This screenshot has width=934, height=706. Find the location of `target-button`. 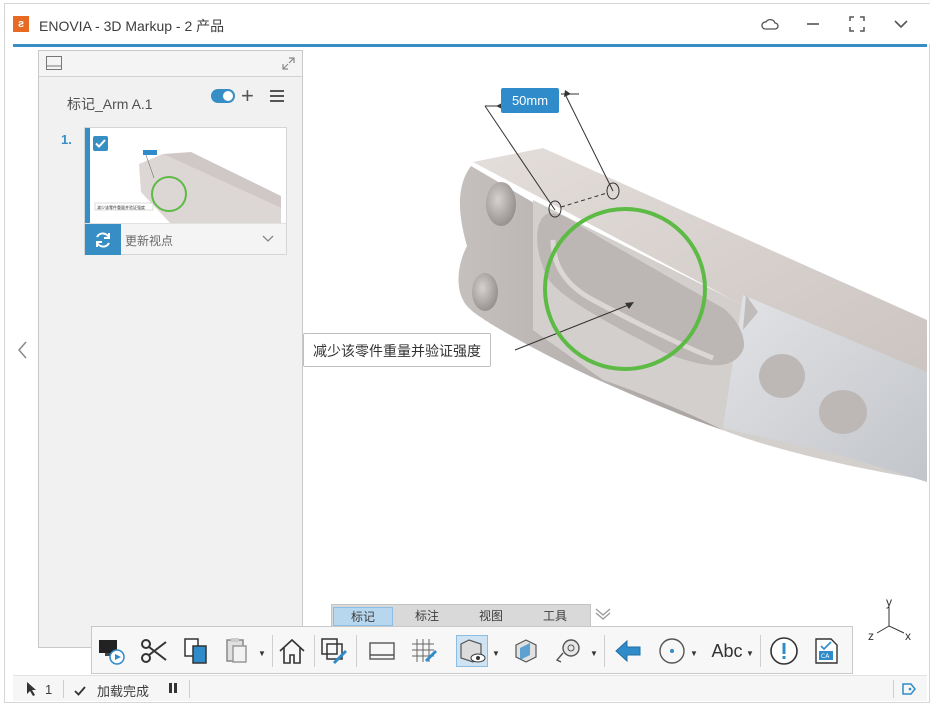

target-button is located at coordinates (672, 651).